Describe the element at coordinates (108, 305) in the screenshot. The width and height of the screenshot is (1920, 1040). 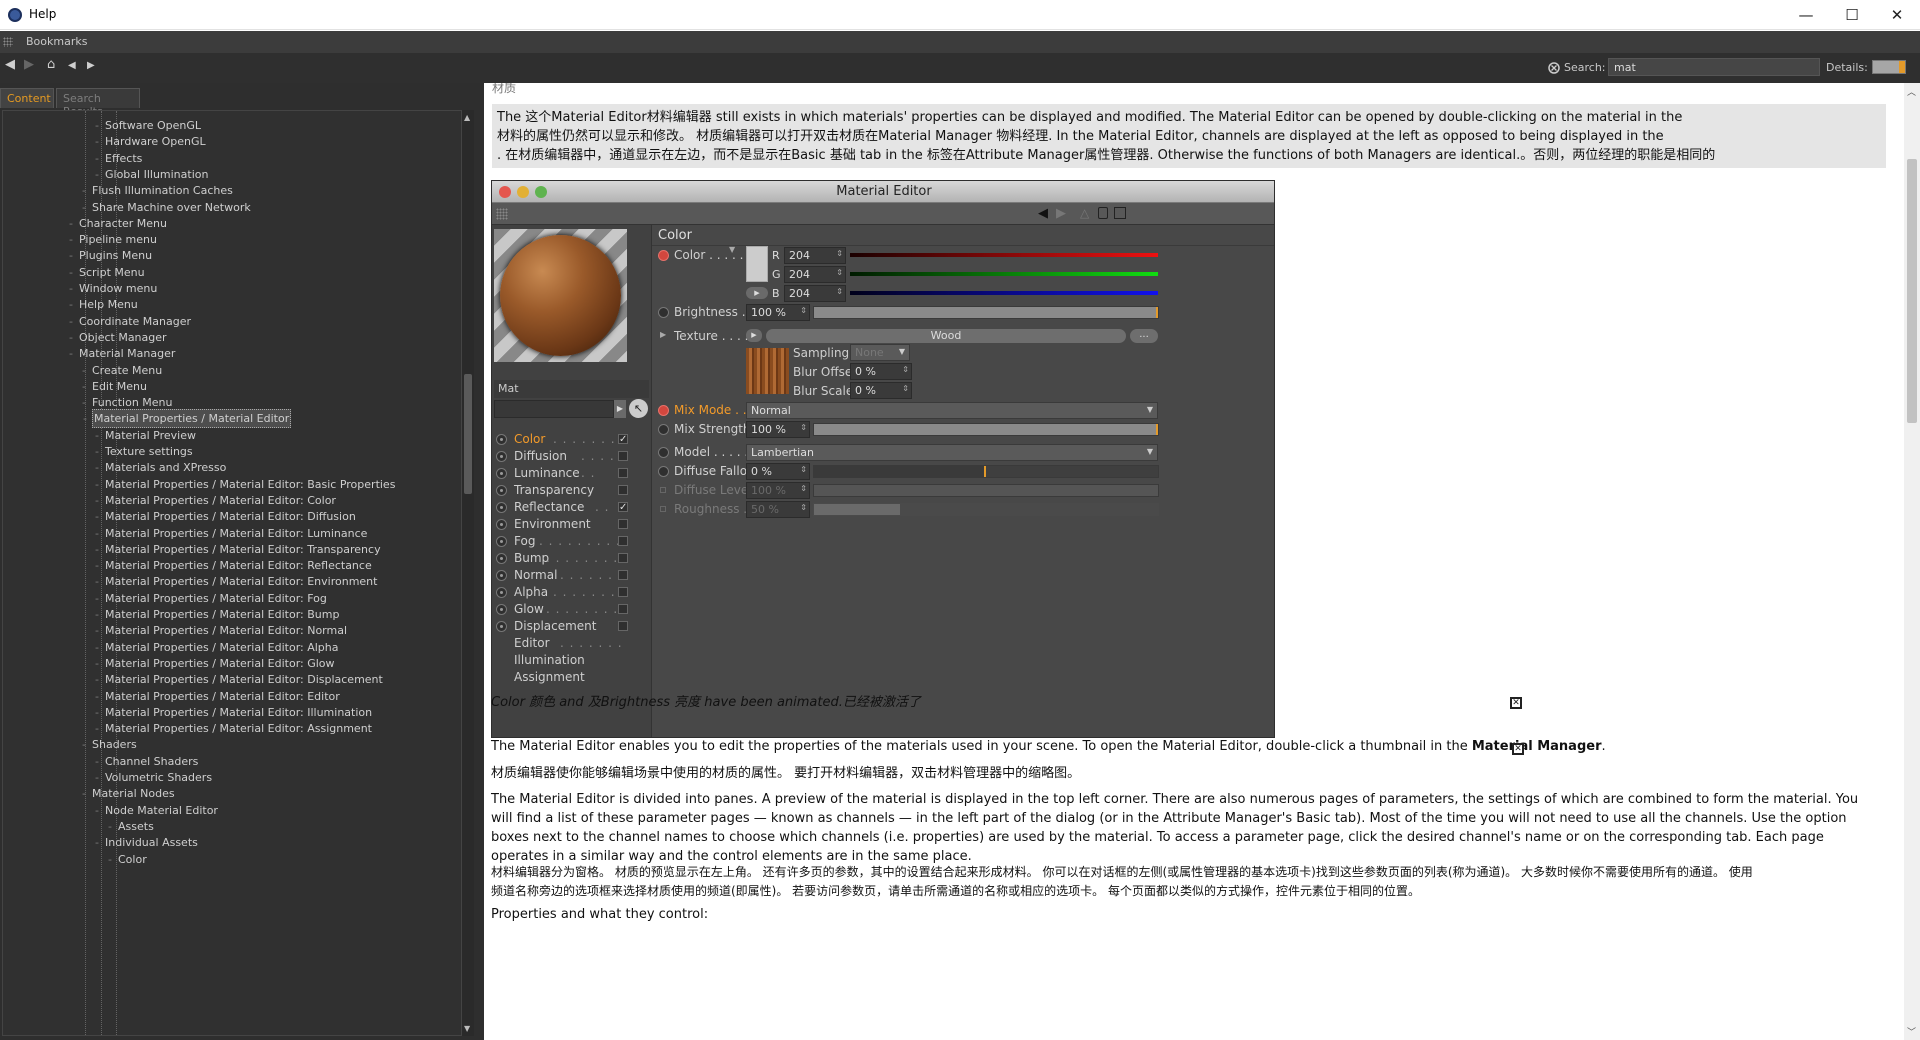
I see `tree-node-label: Help Menu` at that location.